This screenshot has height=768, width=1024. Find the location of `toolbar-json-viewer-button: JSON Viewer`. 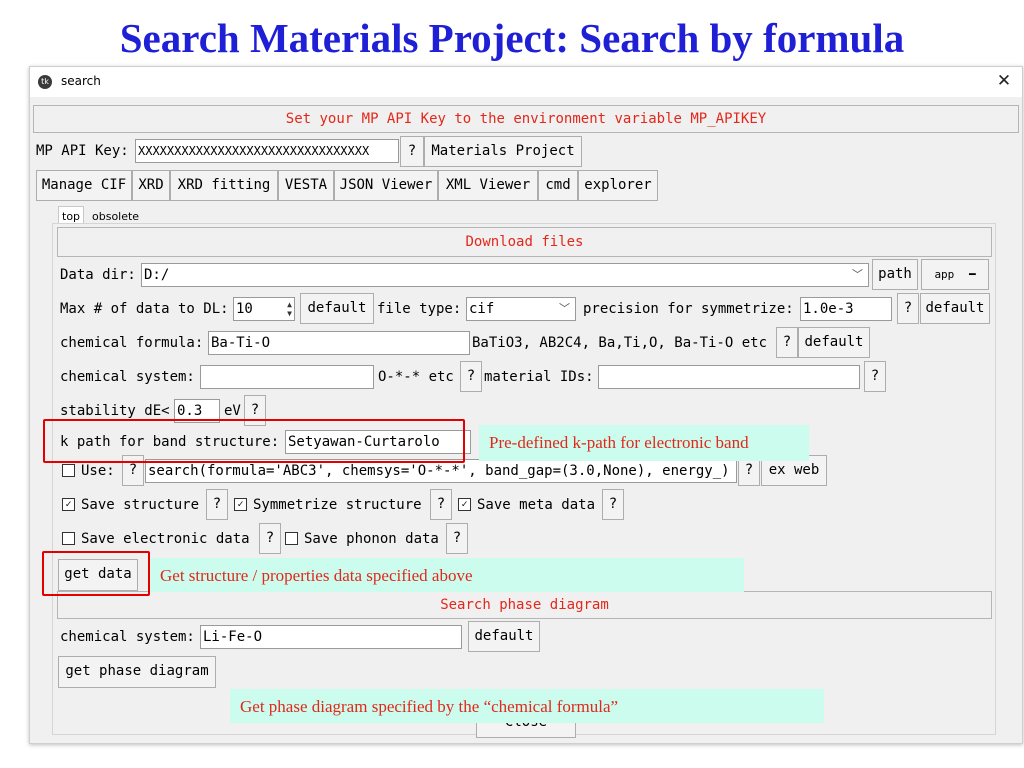

toolbar-json-viewer-button: JSON Viewer is located at coordinates (386, 185).